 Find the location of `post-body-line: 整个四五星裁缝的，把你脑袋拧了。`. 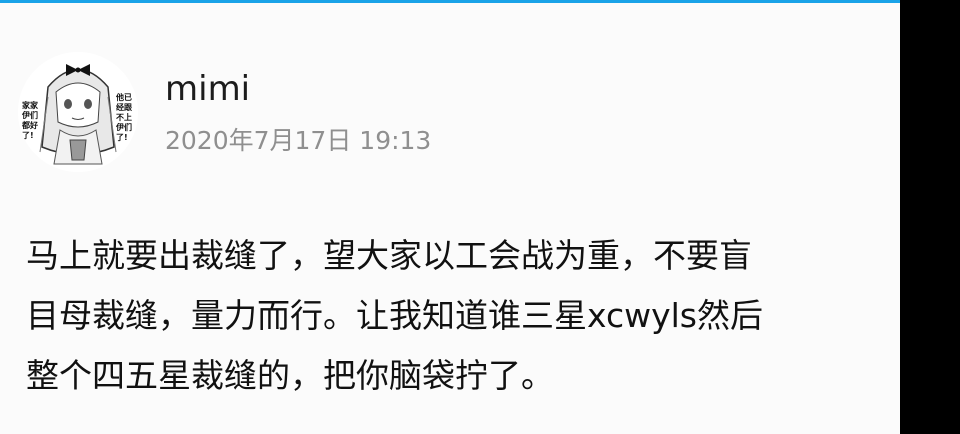

post-body-line: 整个四五星裁缝的，把你脑袋拧了。 is located at coordinates (290, 375).